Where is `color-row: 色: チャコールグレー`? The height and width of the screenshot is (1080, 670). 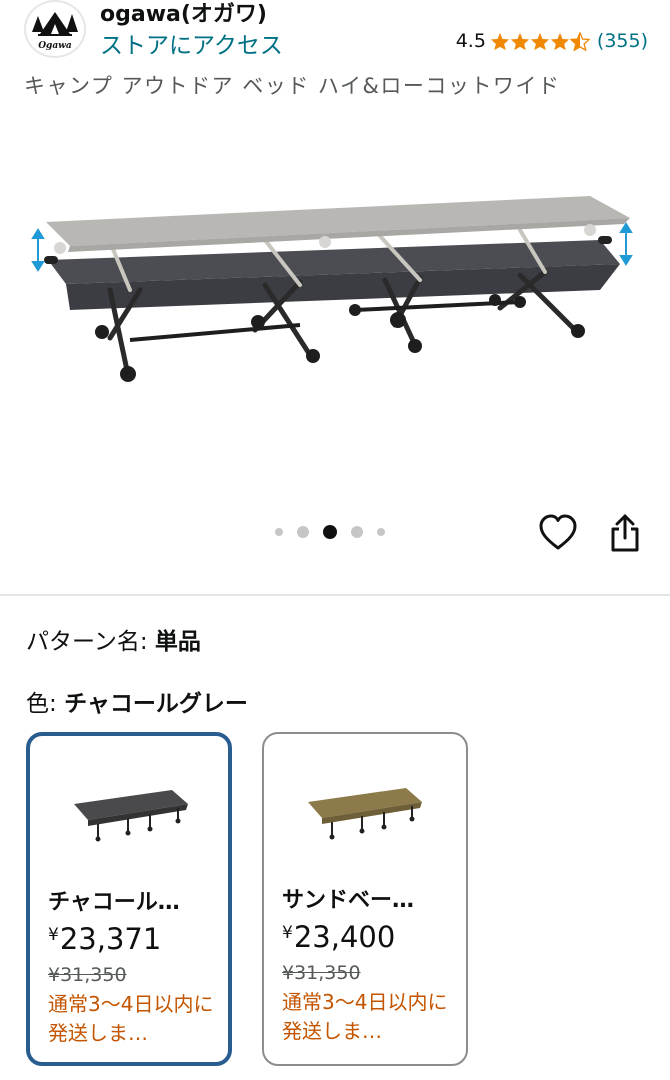 color-row: 色: チャコールグレー is located at coordinates (137, 701).